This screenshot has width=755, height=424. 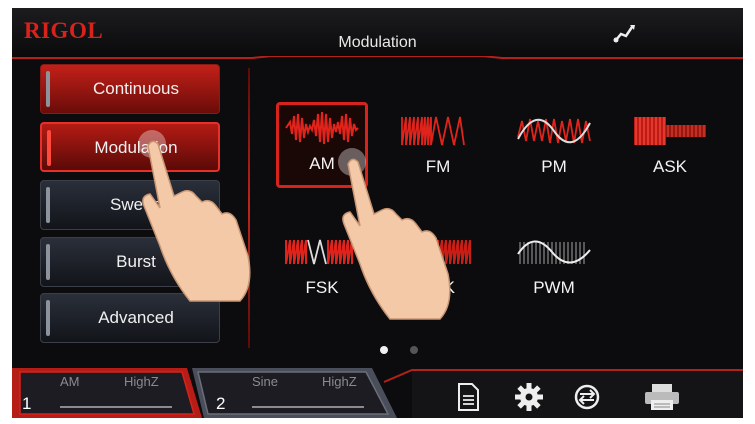 I want to click on tile-label: PM, so click(x=554, y=166).